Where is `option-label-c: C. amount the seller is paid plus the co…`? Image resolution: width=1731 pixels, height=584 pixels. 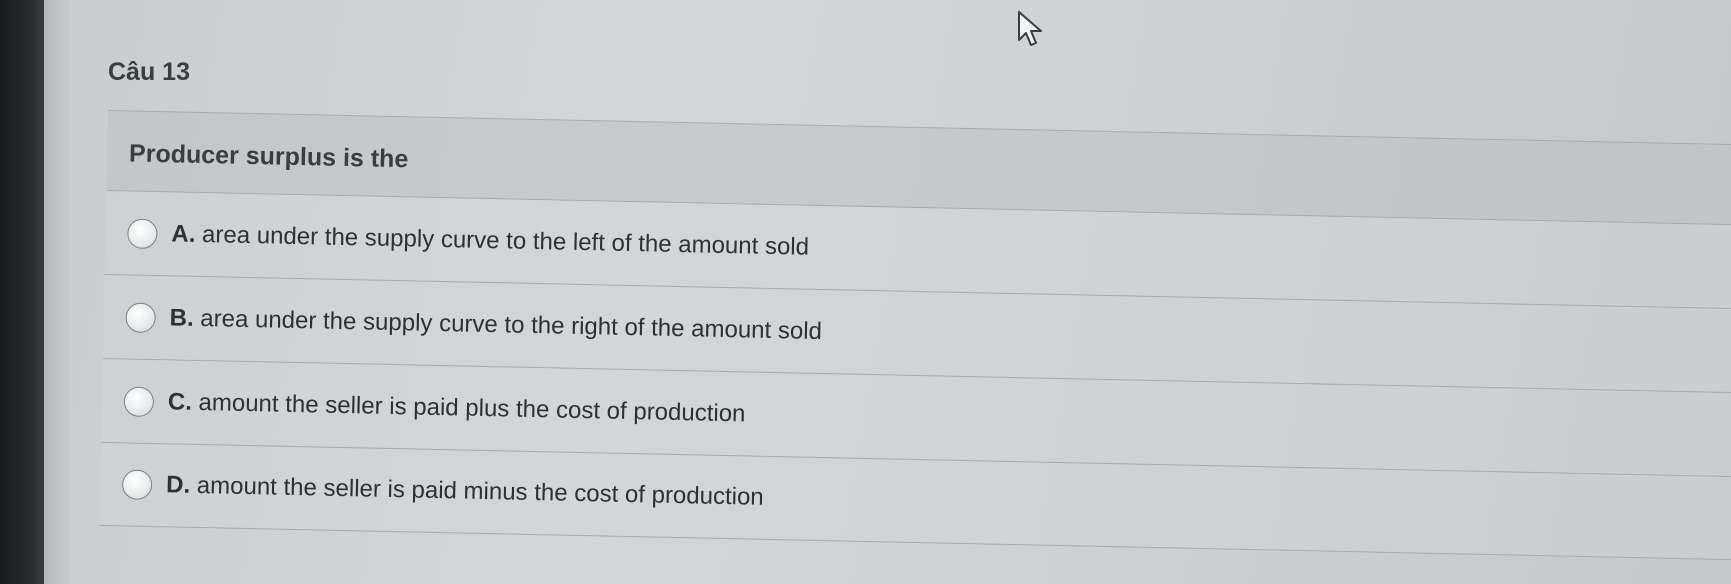 option-label-c: C. amount the seller is paid plus the co… is located at coordinates (457, 408).